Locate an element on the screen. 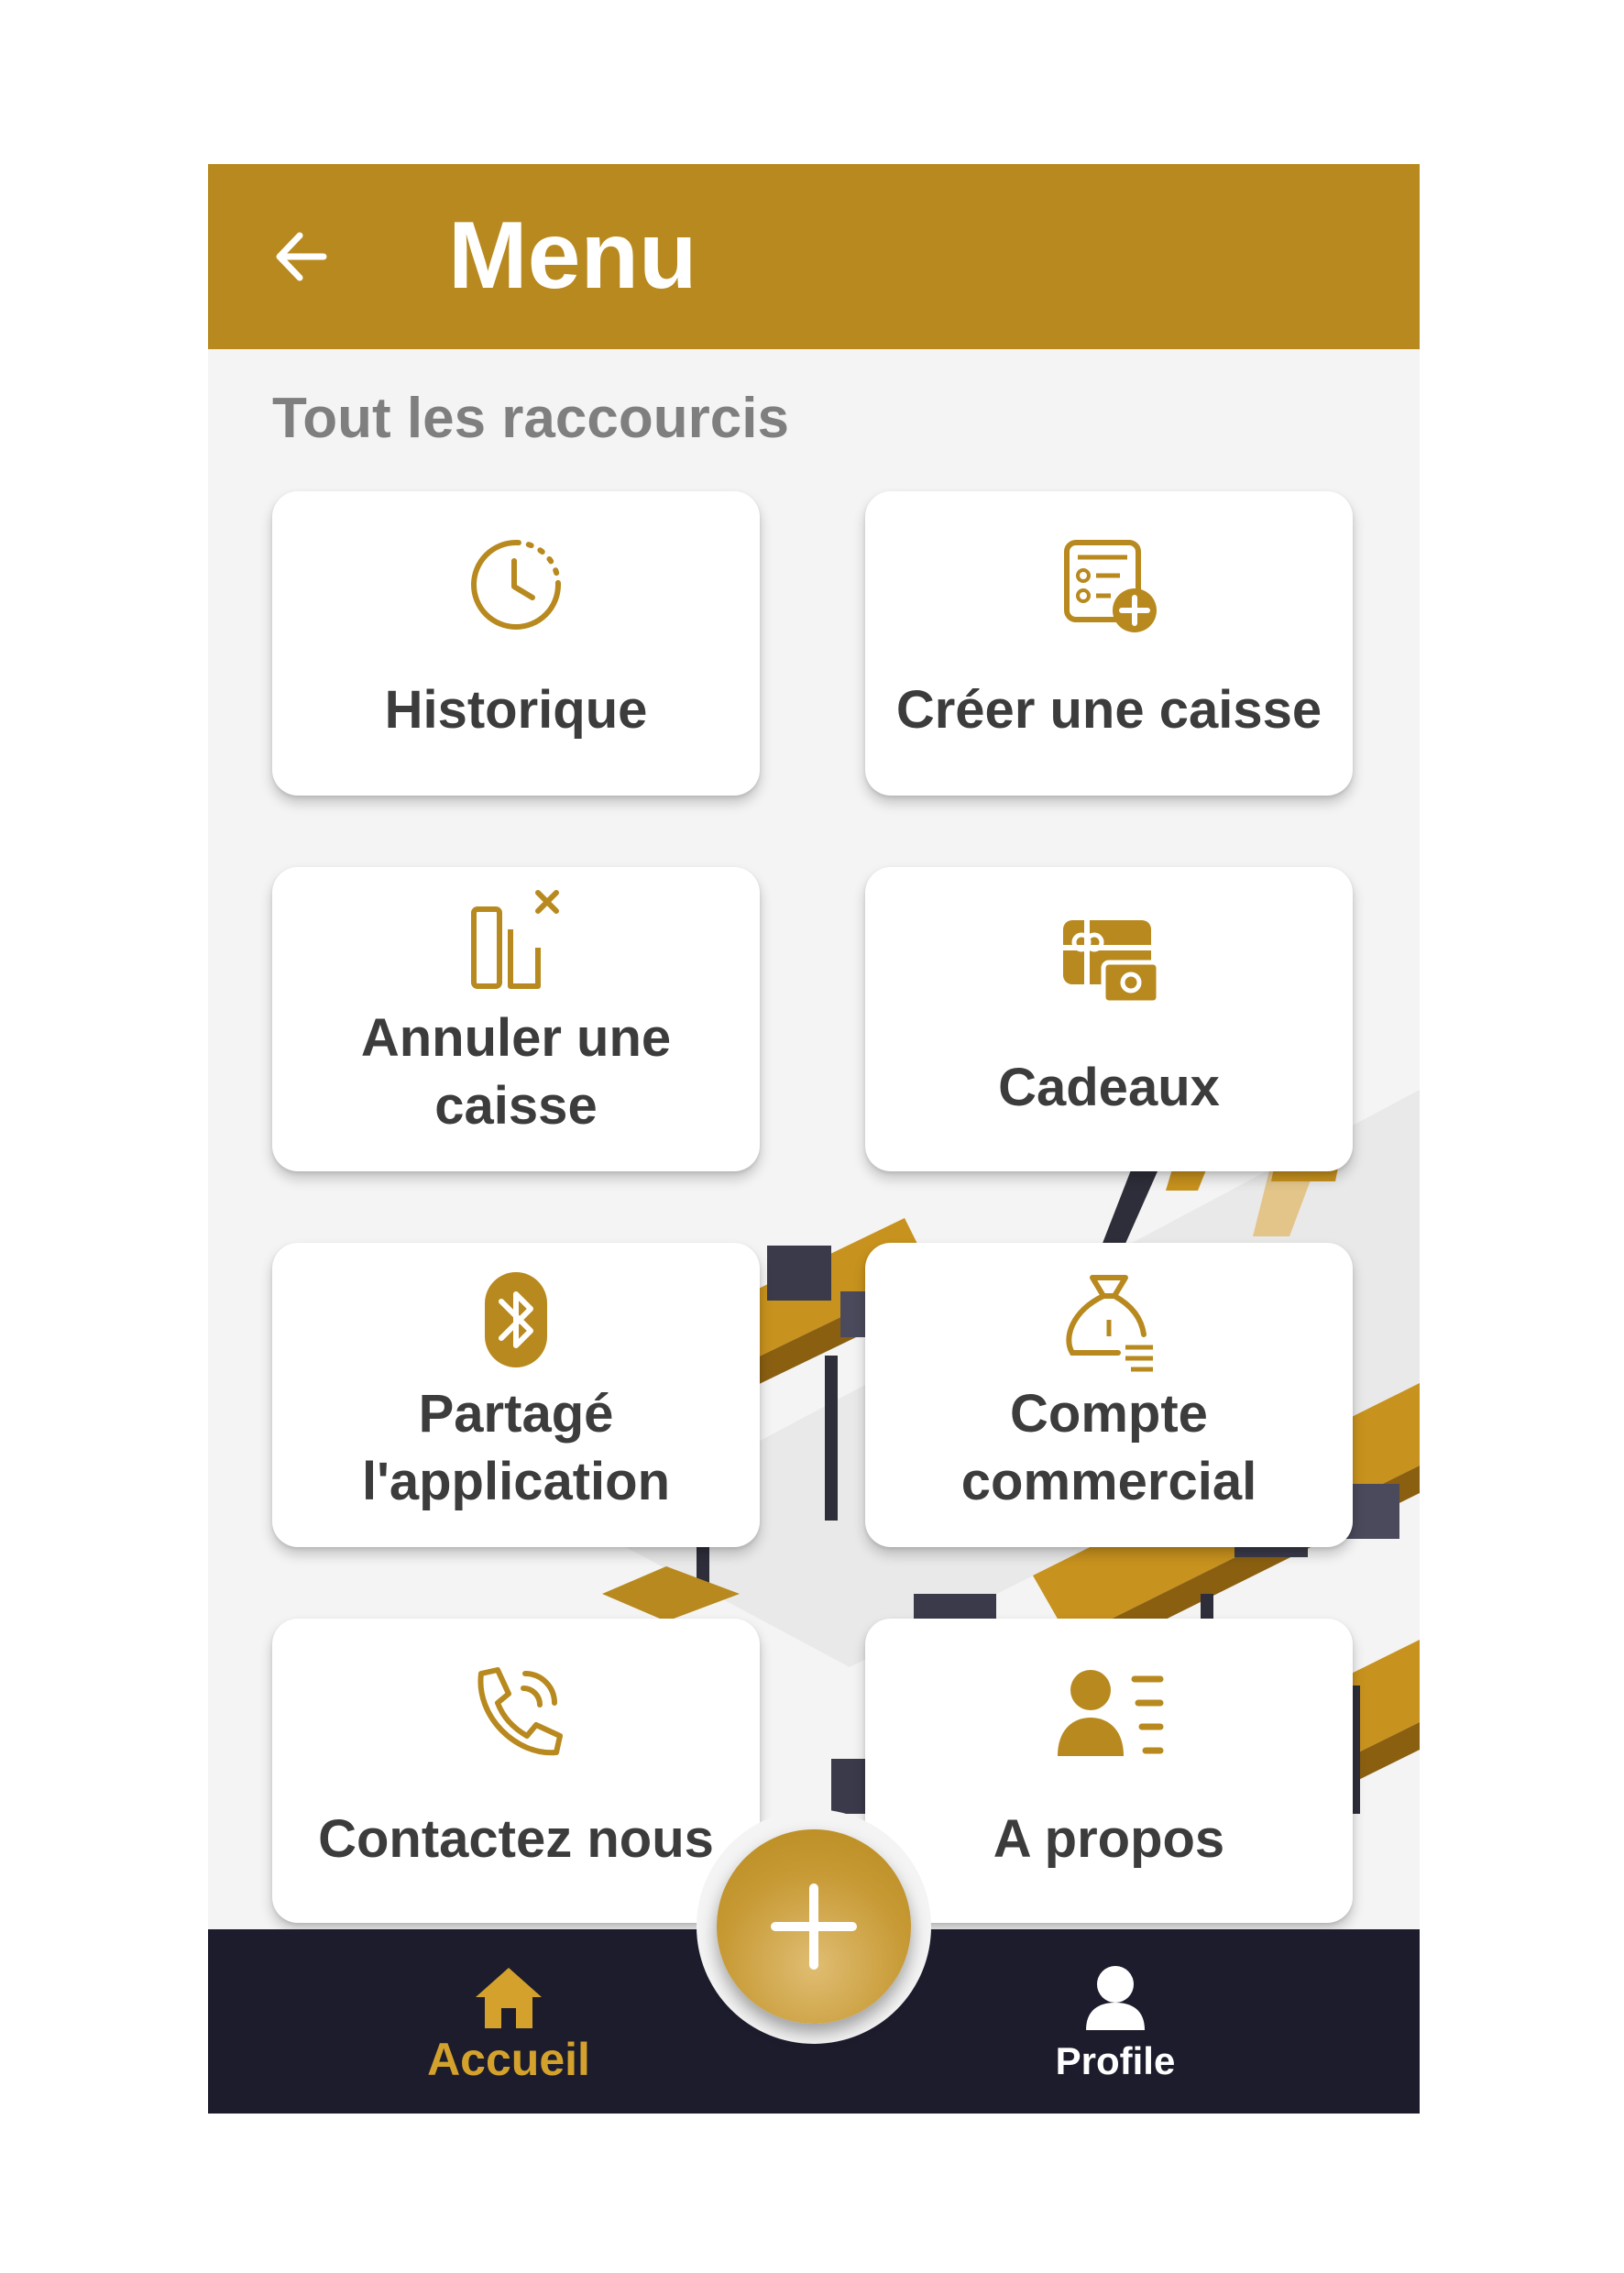 Image resolution: width=1624 pixels, height=2273 pixels. back-button is located at coordinates (302, 256).